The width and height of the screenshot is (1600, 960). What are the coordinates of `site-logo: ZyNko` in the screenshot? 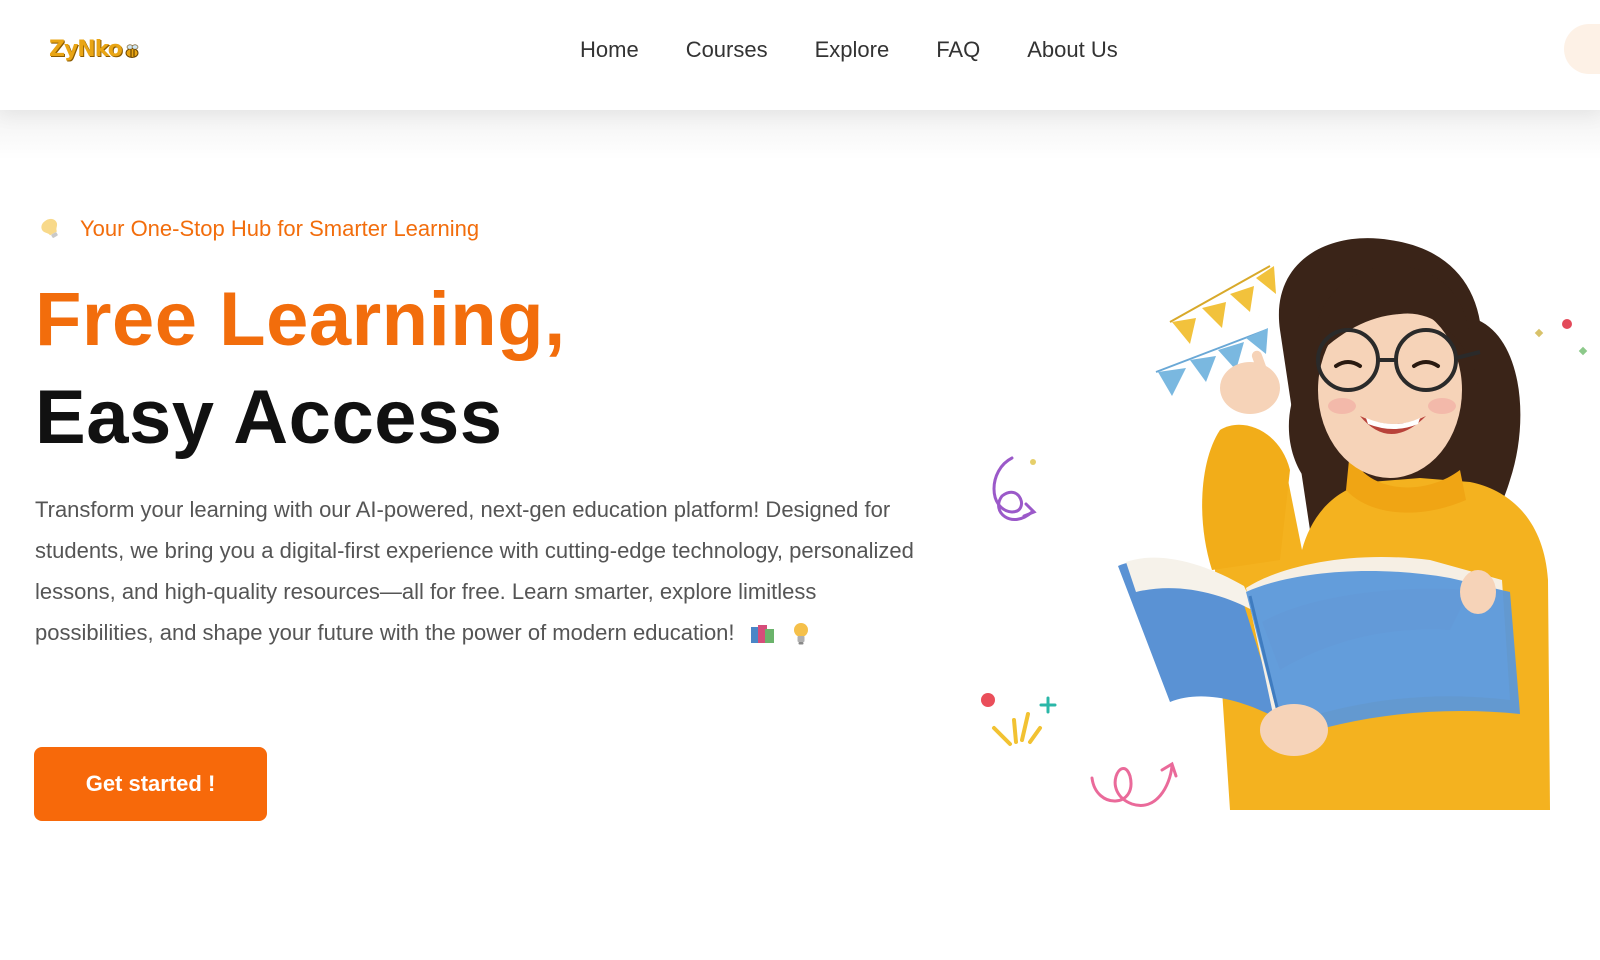 It's located at (95, 49).